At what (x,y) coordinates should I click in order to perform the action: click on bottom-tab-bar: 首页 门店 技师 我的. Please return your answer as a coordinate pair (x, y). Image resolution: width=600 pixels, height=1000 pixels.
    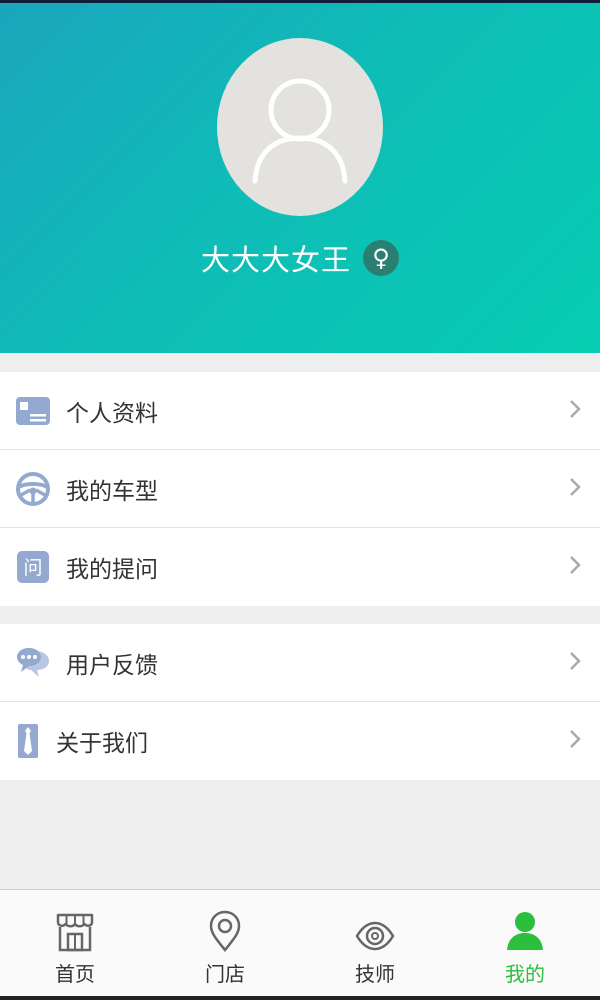
    Looking at the image, I should click on (300, 944).